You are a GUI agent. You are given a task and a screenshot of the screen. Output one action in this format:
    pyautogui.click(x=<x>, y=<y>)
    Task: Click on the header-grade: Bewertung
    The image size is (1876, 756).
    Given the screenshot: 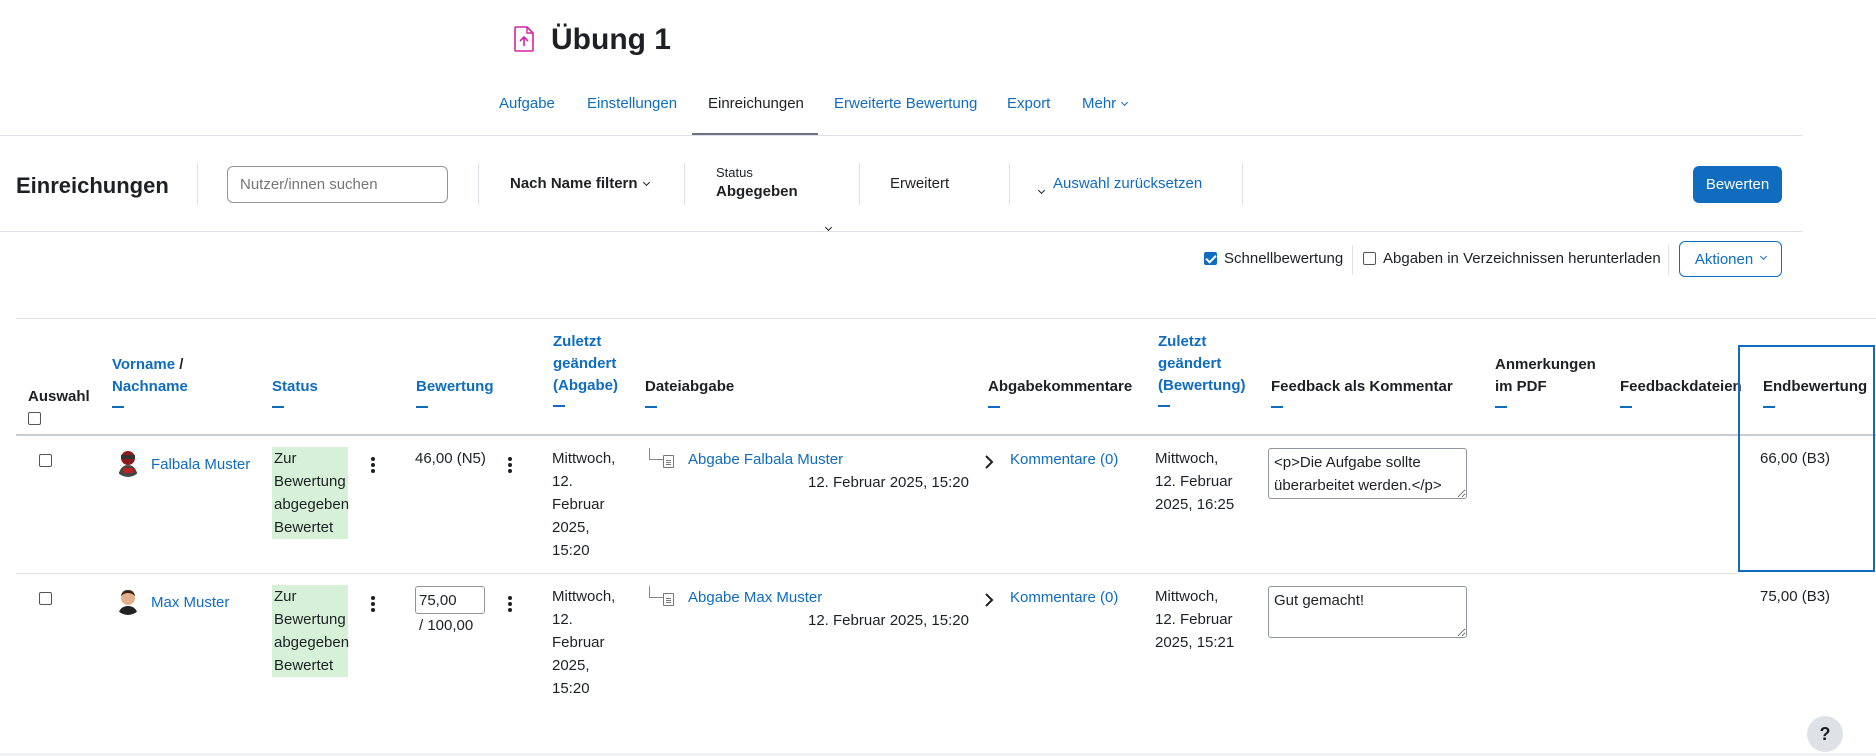 What is the action you would take?
    pyautogui.click(x=455, y=392)
    